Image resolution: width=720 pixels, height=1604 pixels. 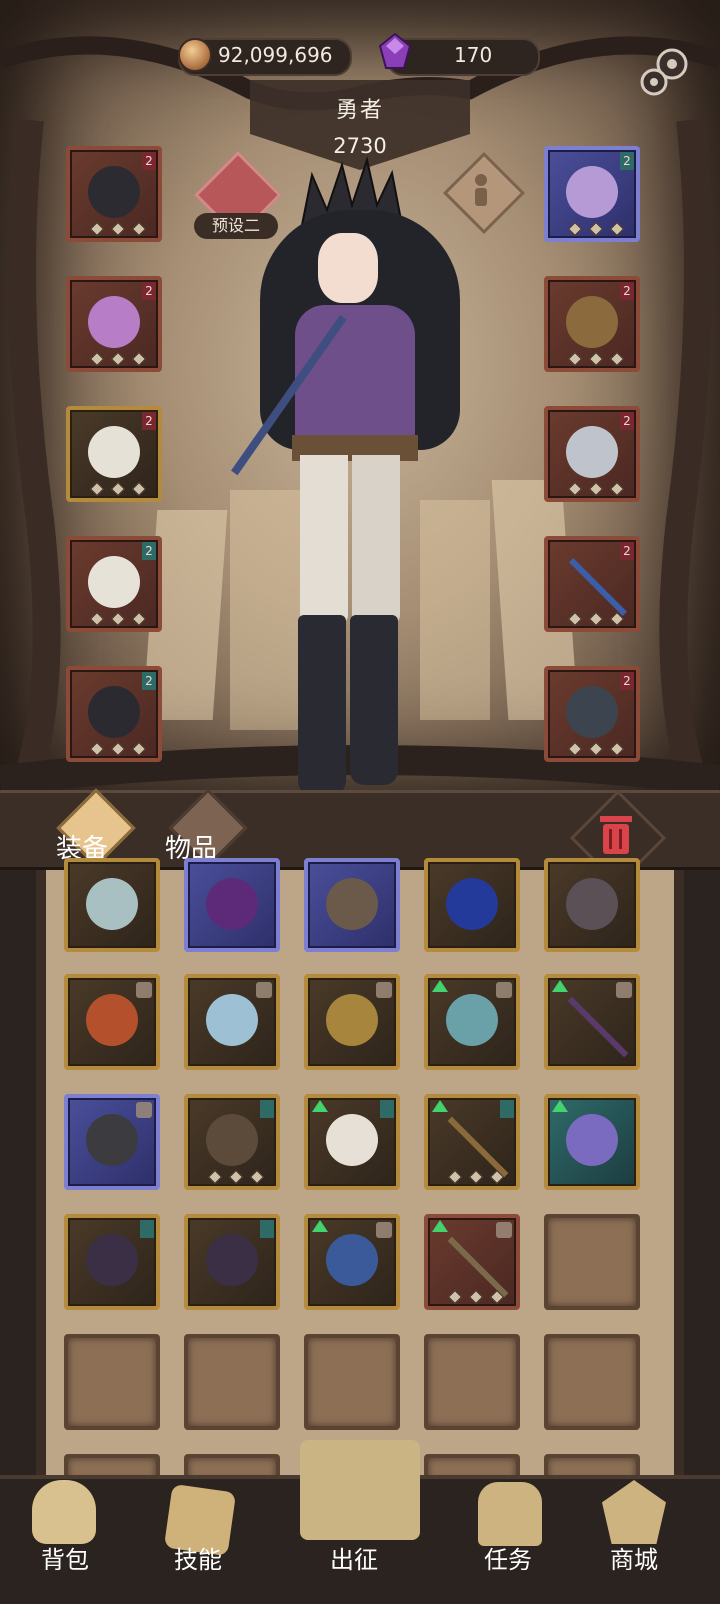 What do you see at coordinates (65, 1557) in the screenshot?
I see `nav-backpack: 背包` at bounding box center [65, 1557].